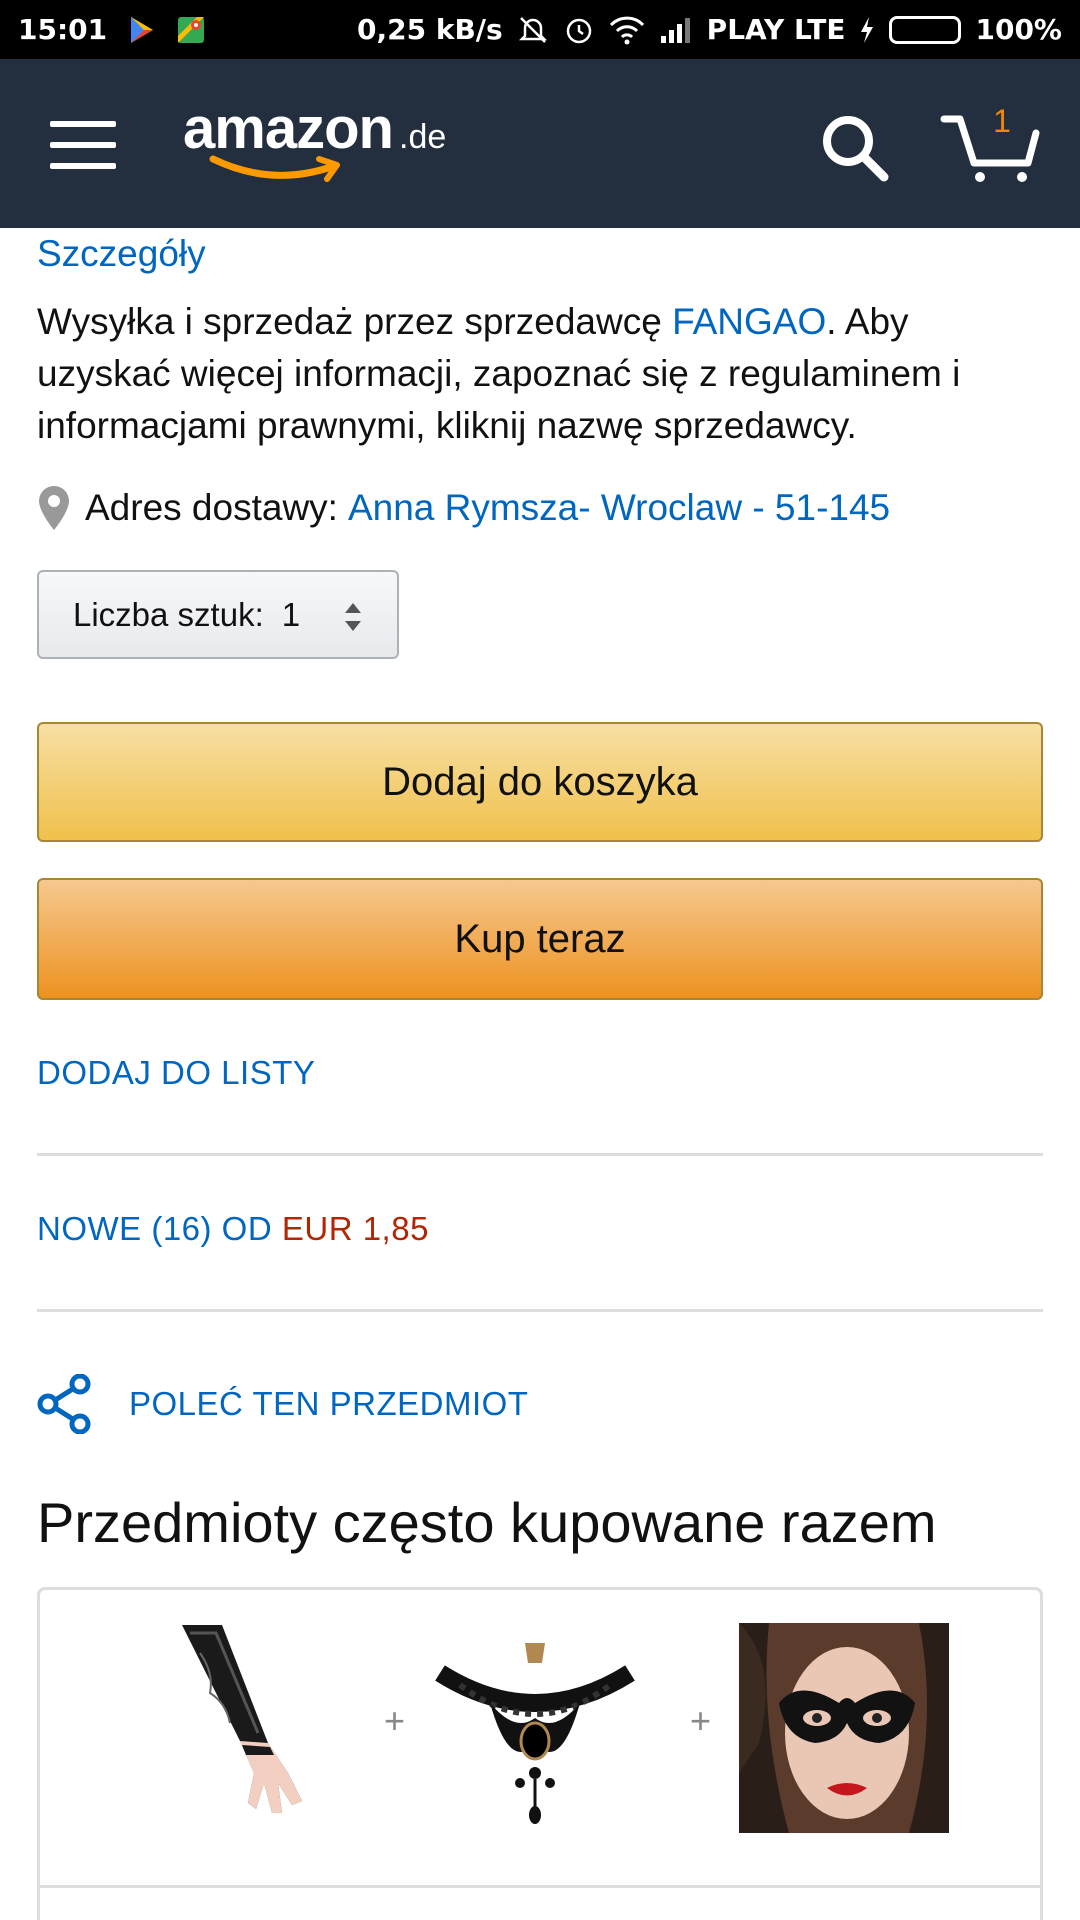  Describe the element at coordinates (54, 508) in the screenshot. I see `location-pin-icon` at that location.